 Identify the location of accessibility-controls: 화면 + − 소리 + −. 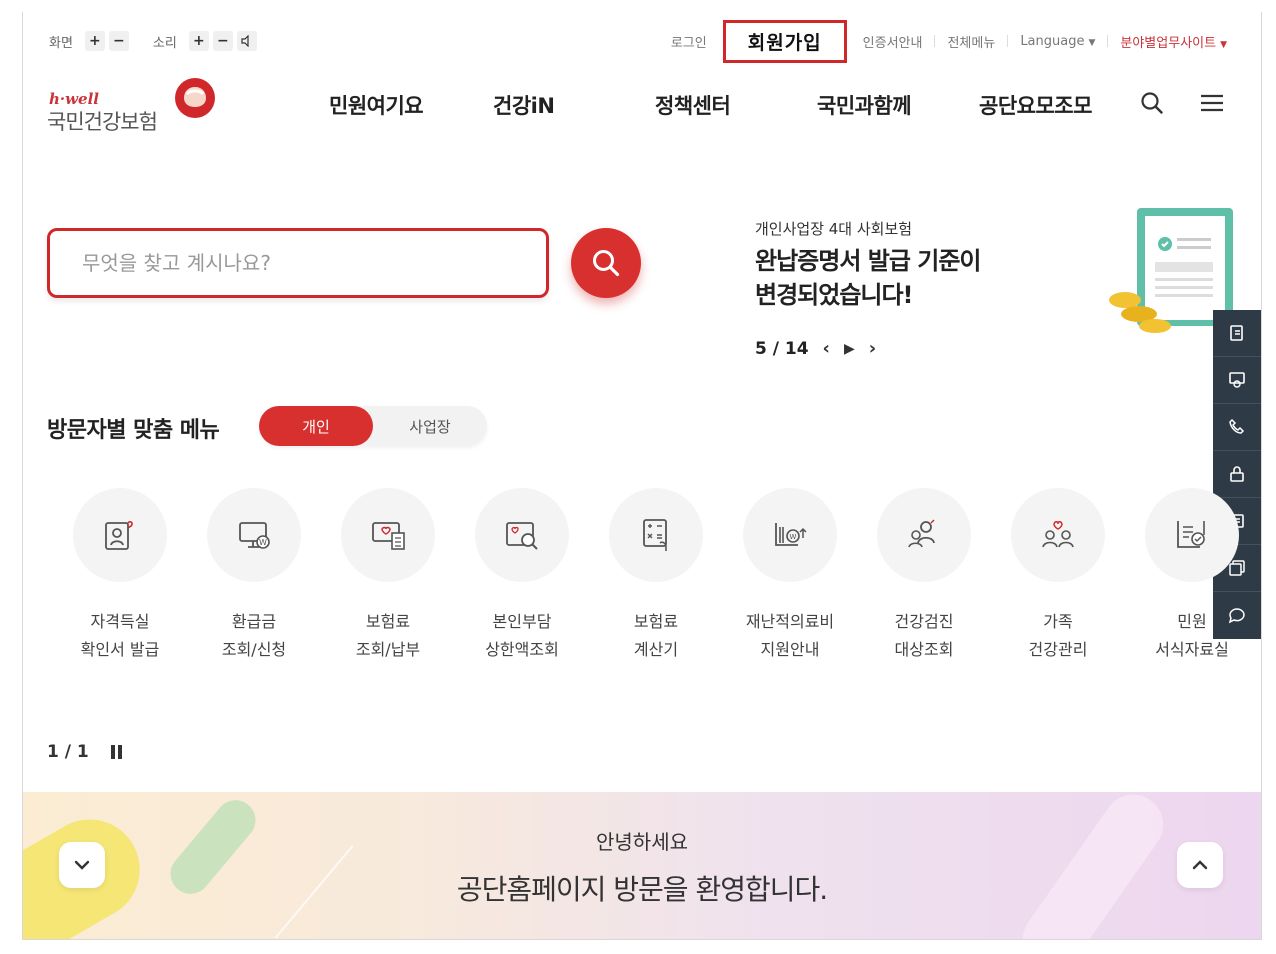
(162, 41).